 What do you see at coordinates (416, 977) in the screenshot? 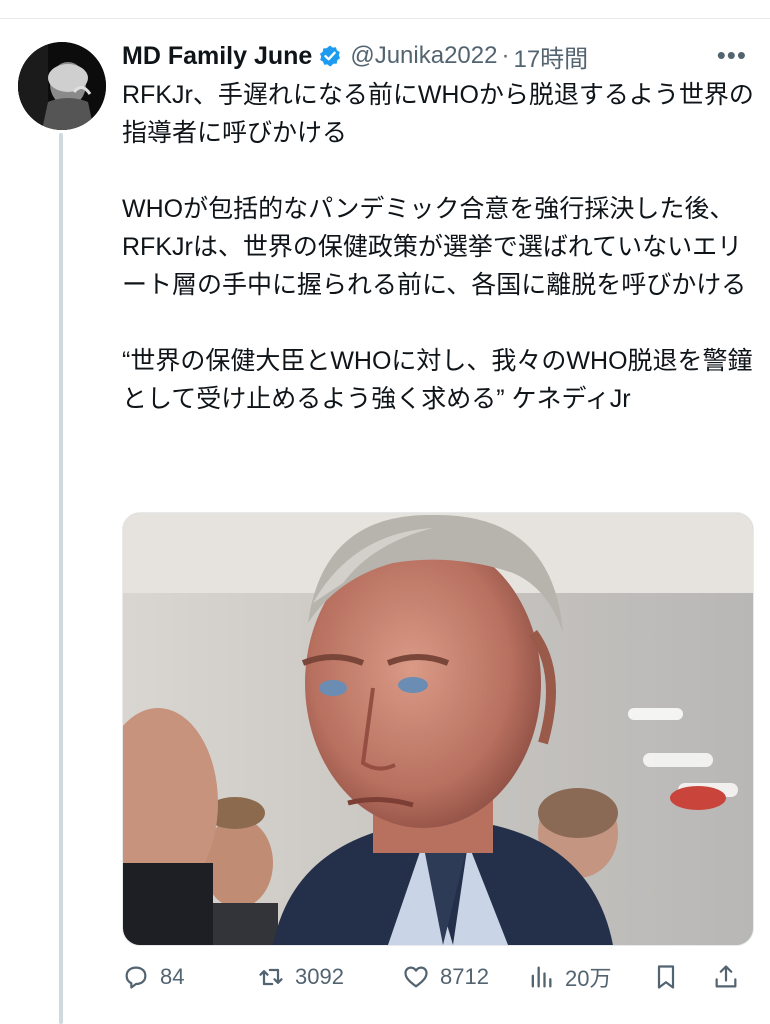
I see `heart-icon` at bounding box center [416, 977].